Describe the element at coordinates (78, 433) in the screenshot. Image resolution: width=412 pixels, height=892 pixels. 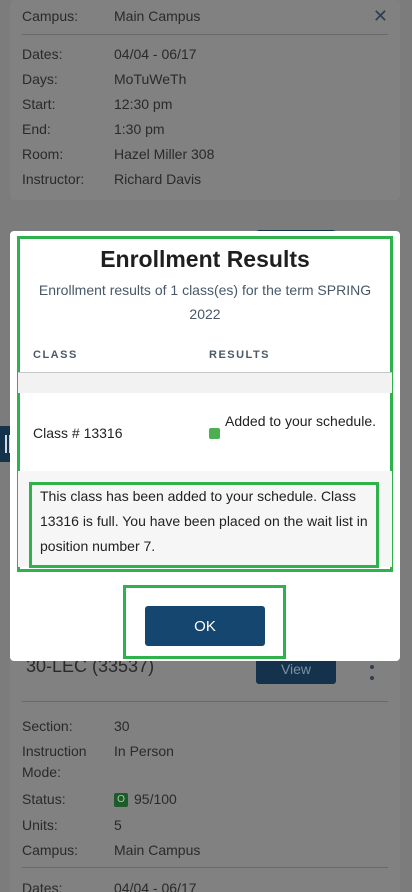
I see `class-number: Class # 13316` at that location.